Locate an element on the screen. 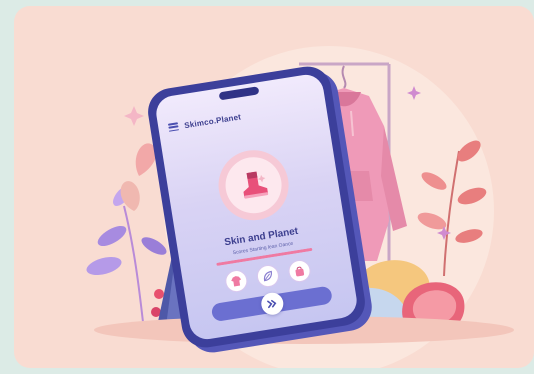 The height and width of the screenshot is (374, 534). product-badge is located at coordinates (253, 185).